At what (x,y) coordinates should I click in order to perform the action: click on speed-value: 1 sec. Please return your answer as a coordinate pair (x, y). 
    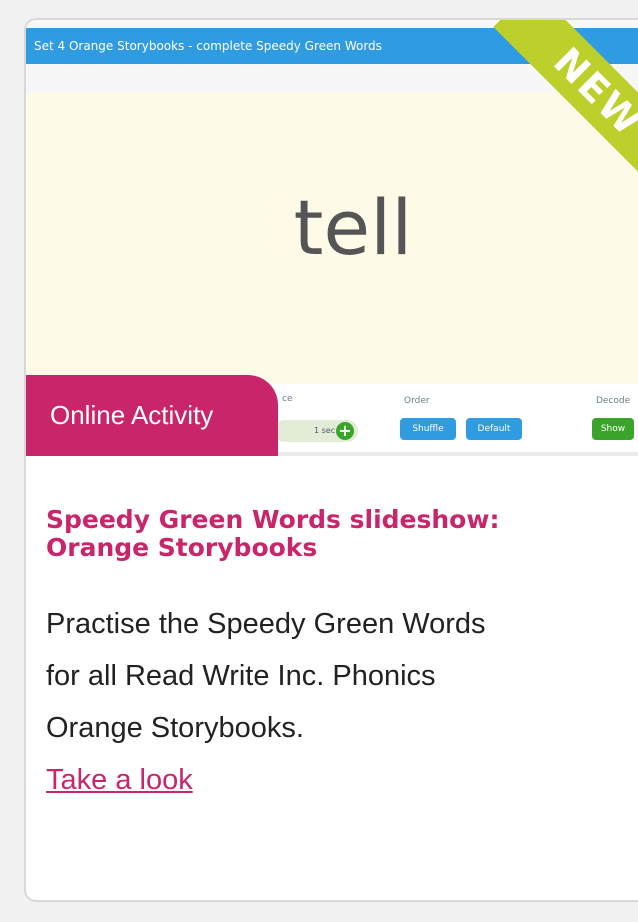
    Looking at the image, I should click on (325, 430).